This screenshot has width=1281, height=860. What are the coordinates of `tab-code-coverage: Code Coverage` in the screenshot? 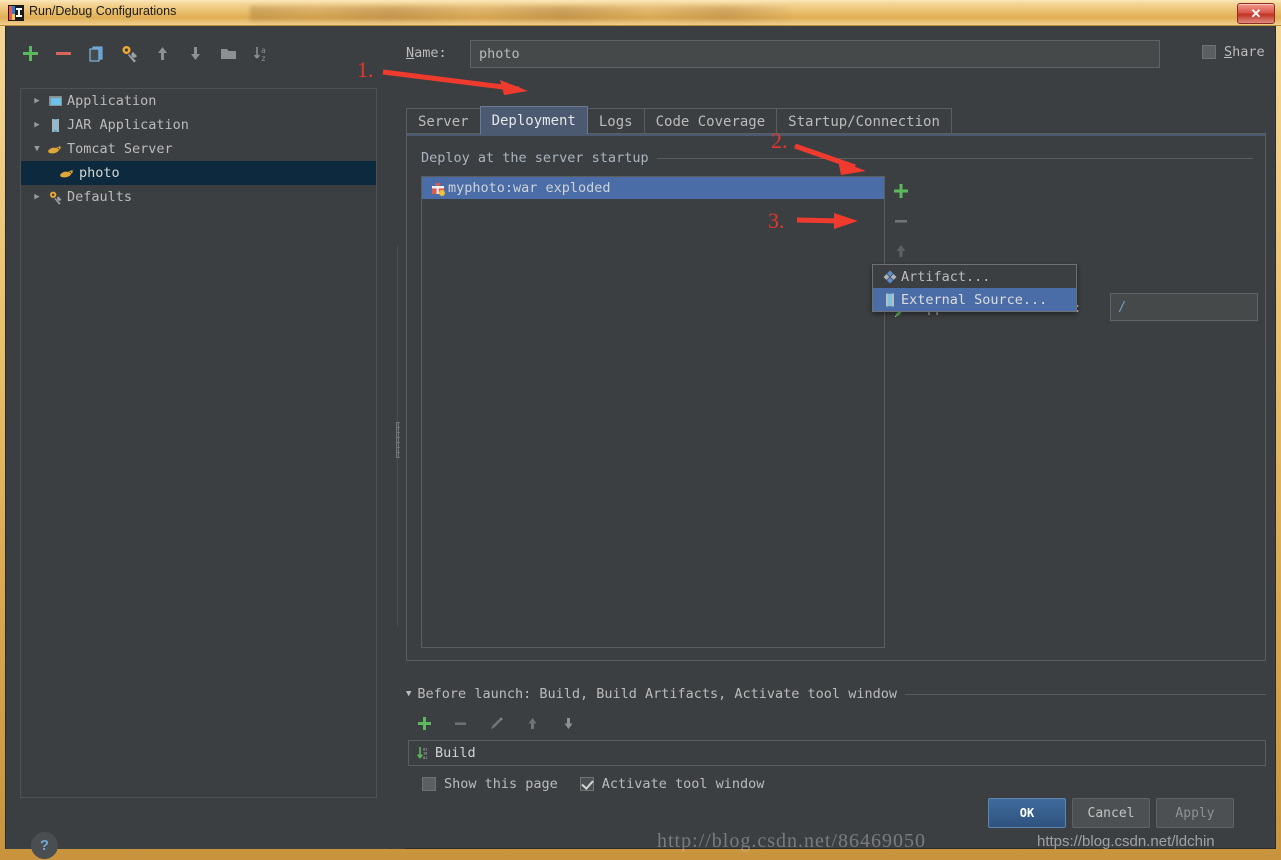 It's located at (710, 121).